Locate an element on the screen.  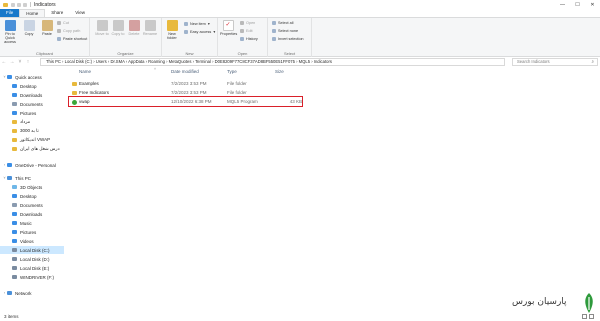
nav-folder-fa1: مرداد is located at coordinates (21, 122).